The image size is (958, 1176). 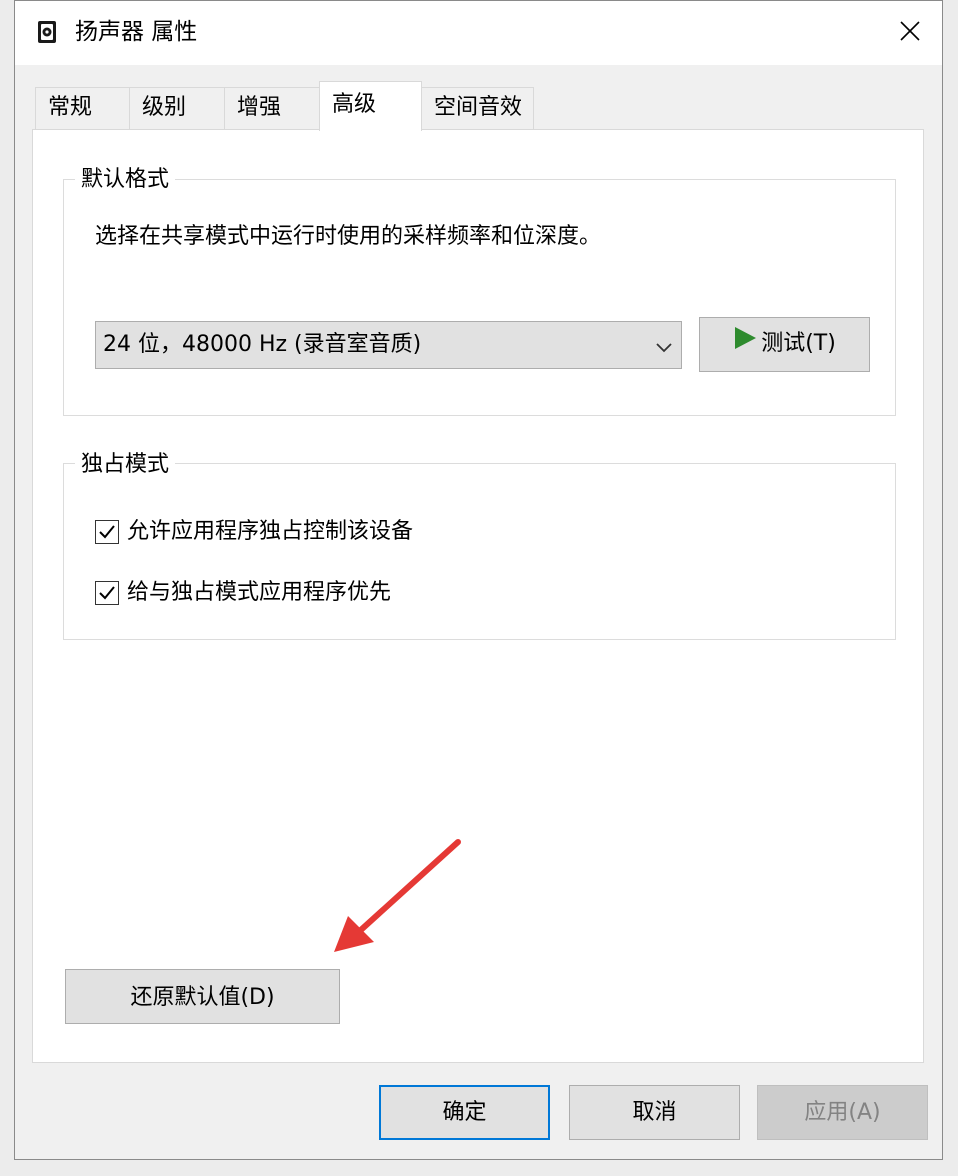 I want to click on allow-exclusive-control-label: 允许应用程序独占控制该设备, so click(x=270, y=532).